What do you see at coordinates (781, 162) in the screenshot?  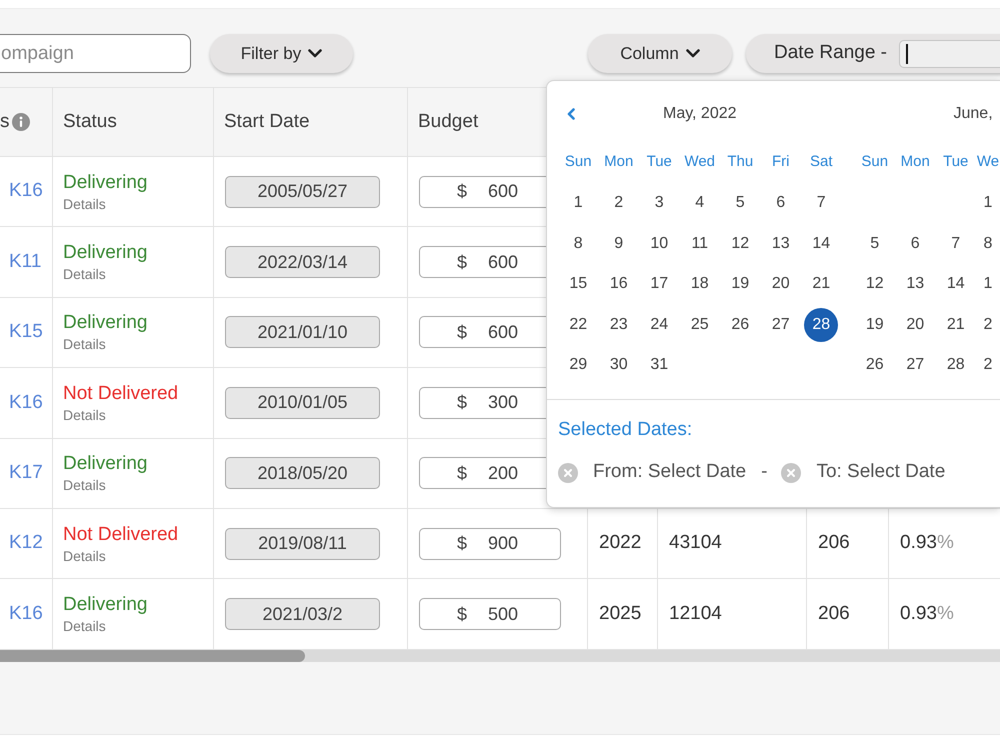 I see `weekday-label: Fri` at bounding box center [781, 162].